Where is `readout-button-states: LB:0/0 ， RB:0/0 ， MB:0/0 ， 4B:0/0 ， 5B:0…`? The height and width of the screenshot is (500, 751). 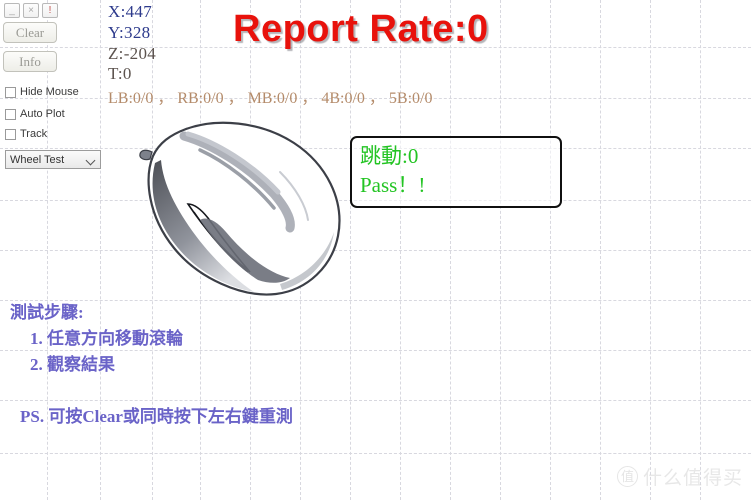 readout-button-states: LB:0/0 ， RB:0/0 ， MB:0/0 ， 4B:0/0 ， 5B:0… is located at coordinates (270, 98).